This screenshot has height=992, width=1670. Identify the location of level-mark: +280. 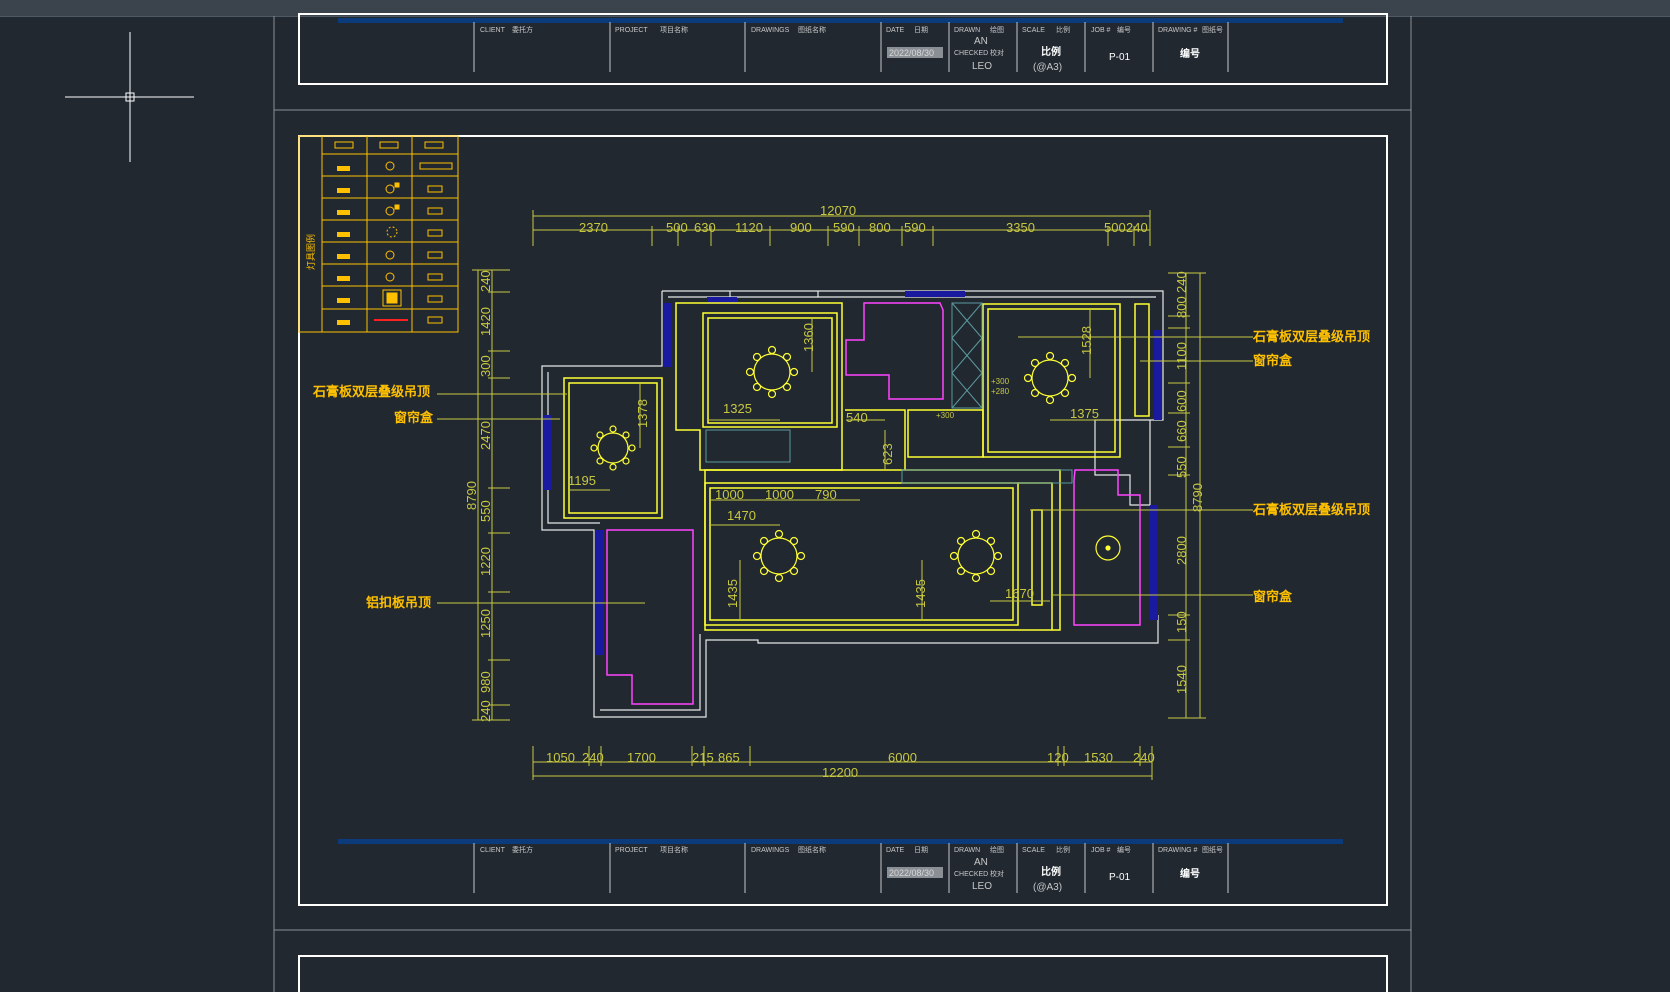
(1000, 391).